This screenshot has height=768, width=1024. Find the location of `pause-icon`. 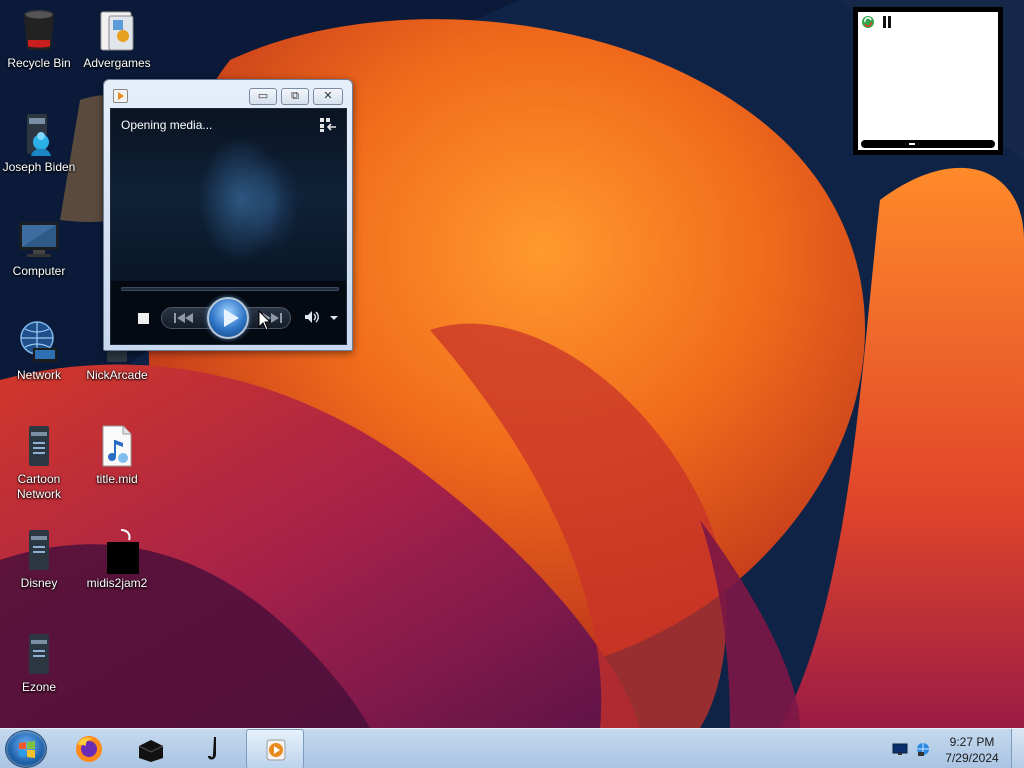

pause-icon is located at coordinates (887, 22).